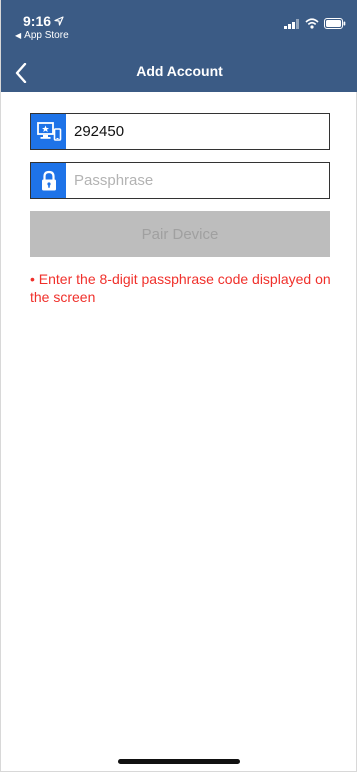 This screenshot has height=772, width=357. I want to click on battery-icon, so click(335, 23).